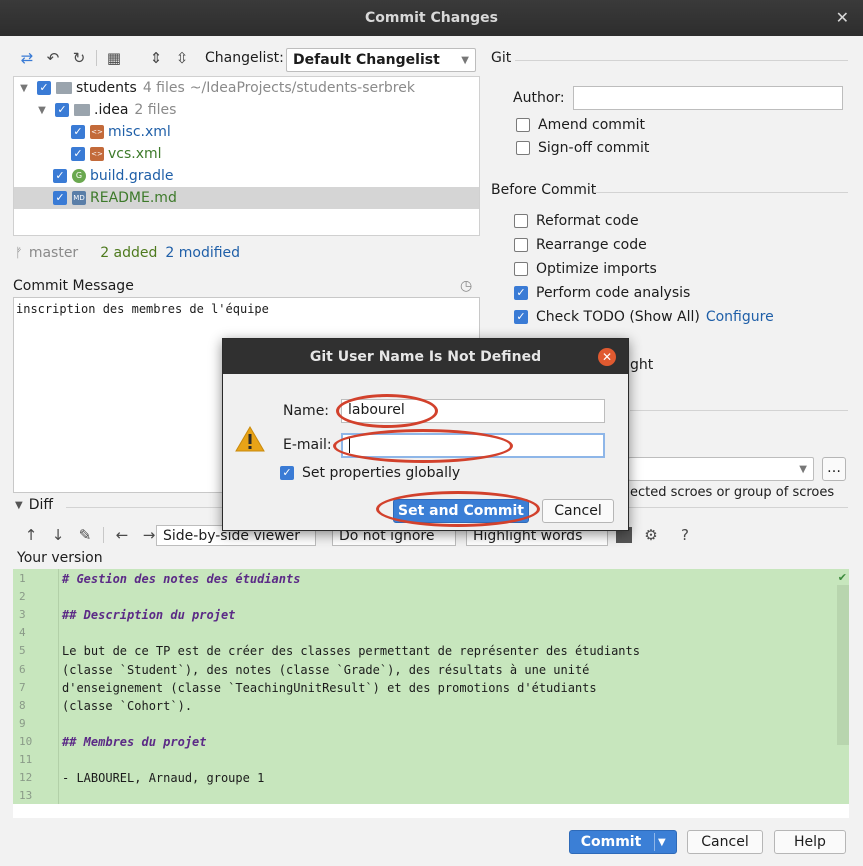 Image resolution: width=863 pixels, height=866 pixels. I want to click on cancel-label: Cancel, so click(725, 842).